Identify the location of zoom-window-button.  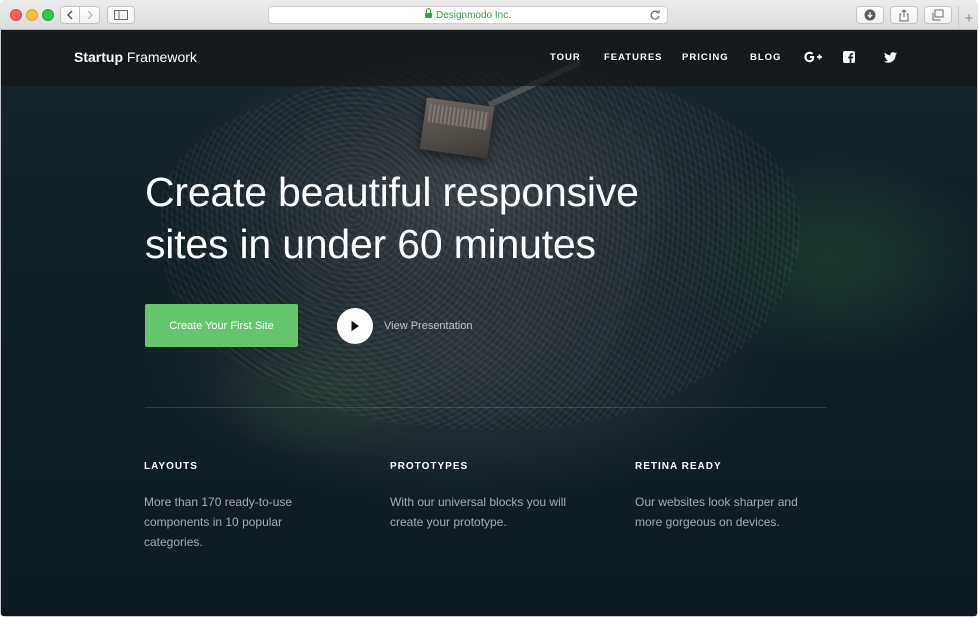
(48, 15).